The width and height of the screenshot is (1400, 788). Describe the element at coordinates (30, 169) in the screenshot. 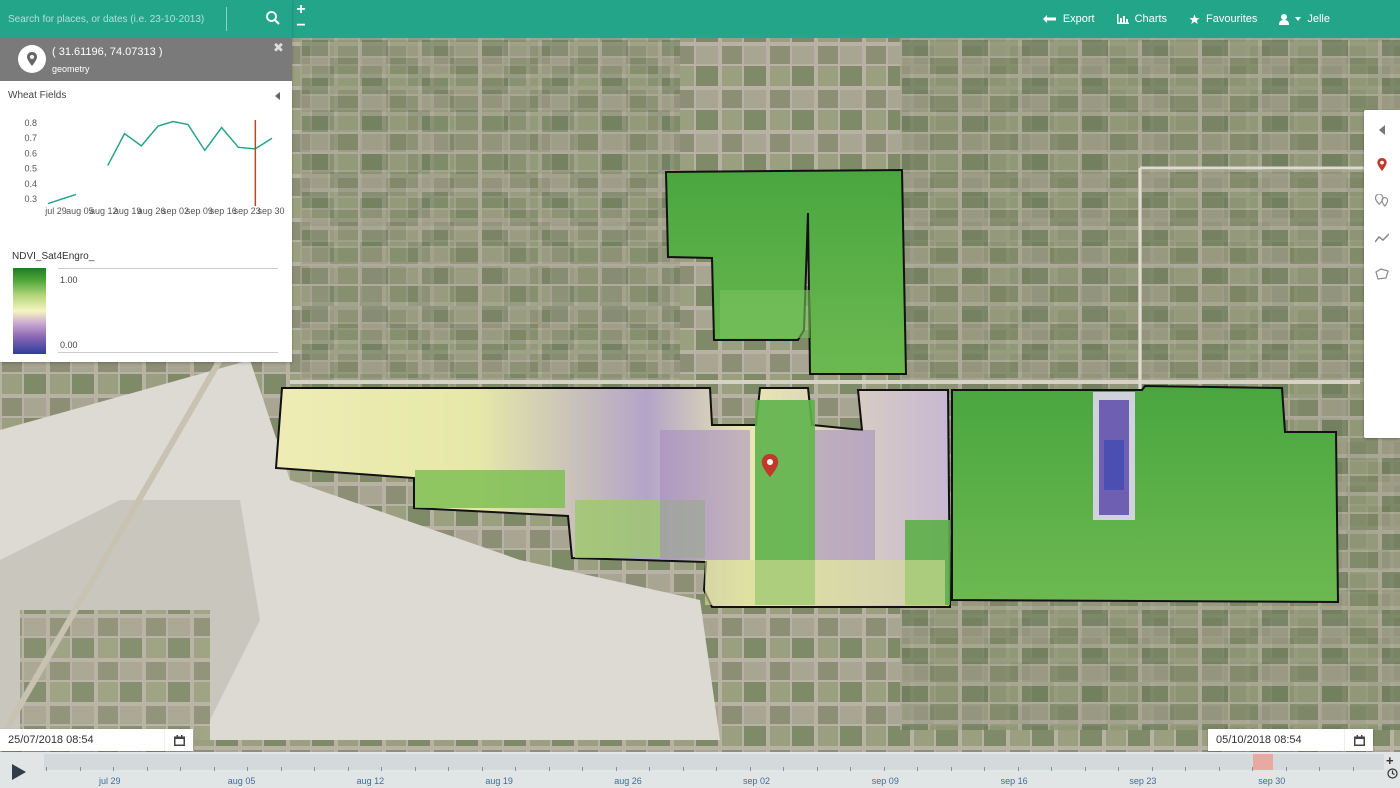

I see `y-tick-label: 0.5` at that location.